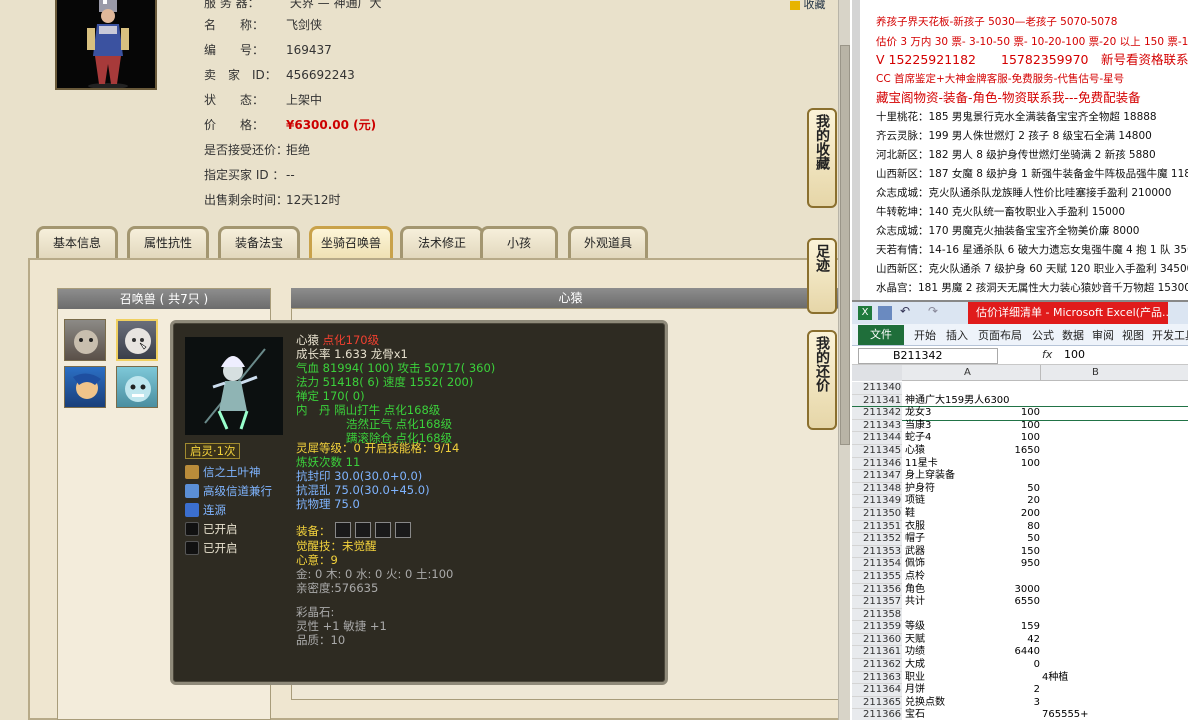 The image size is (1188, 720). Describe the element at coordinates (915, 652) in the screenshot. I see `cell-a: 功绩` at that location.